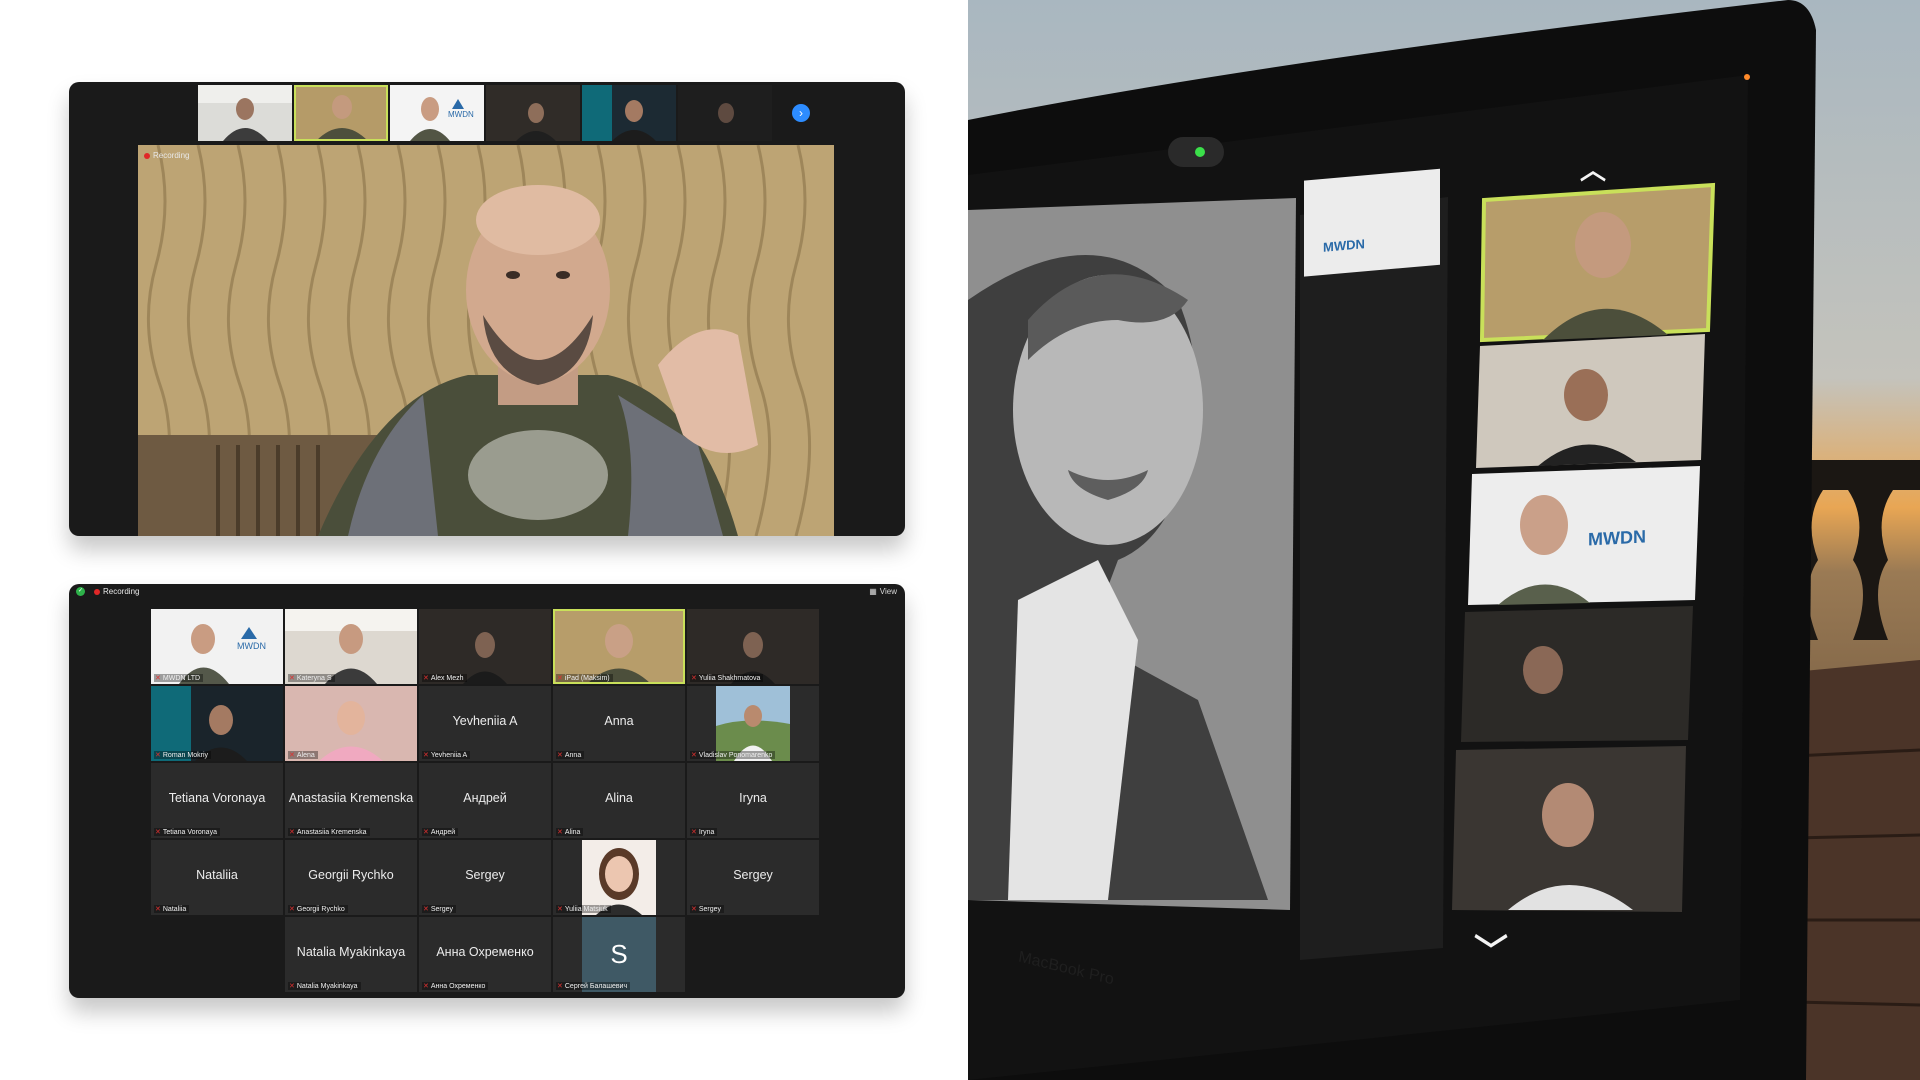 This screenshot has width=1920, height=1080. I want to click on participant-tile: Alina ✕ Alina, so click(619, 800).